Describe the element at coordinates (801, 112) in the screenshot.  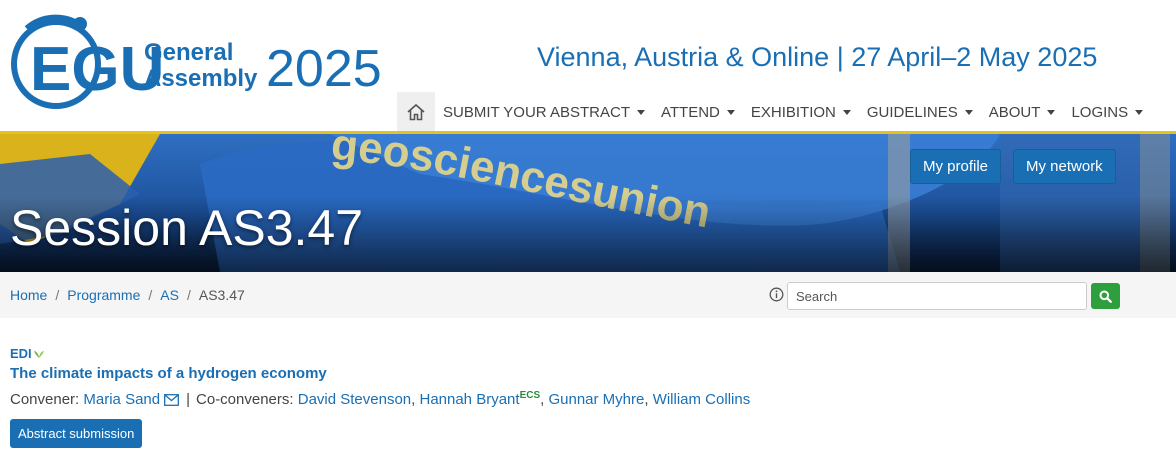
I see `nav-exhibition: EXHIBITION` at that location.